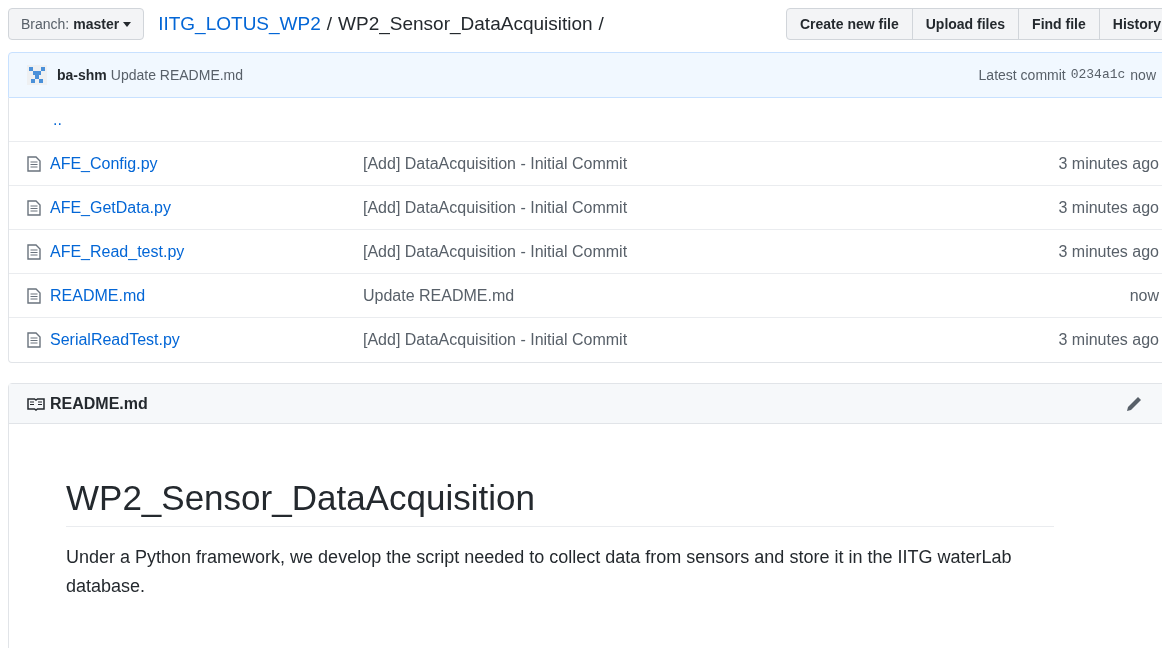 This screenshot has width=1162, height=648. What do you see at coordinates (82, 75) in the screenshot?
I see `author-name: ba-shm` at bounding box center [82, 75].